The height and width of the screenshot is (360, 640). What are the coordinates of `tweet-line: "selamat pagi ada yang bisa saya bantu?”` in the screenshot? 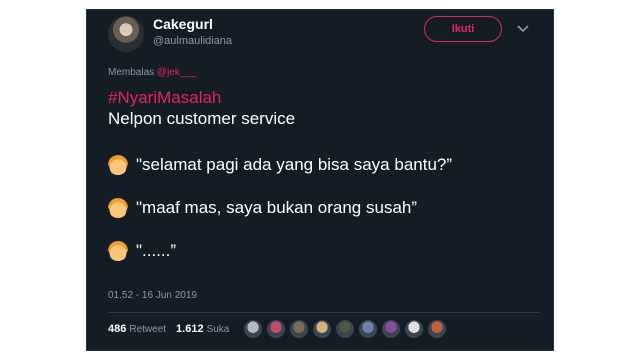 It's located at (323, 164).